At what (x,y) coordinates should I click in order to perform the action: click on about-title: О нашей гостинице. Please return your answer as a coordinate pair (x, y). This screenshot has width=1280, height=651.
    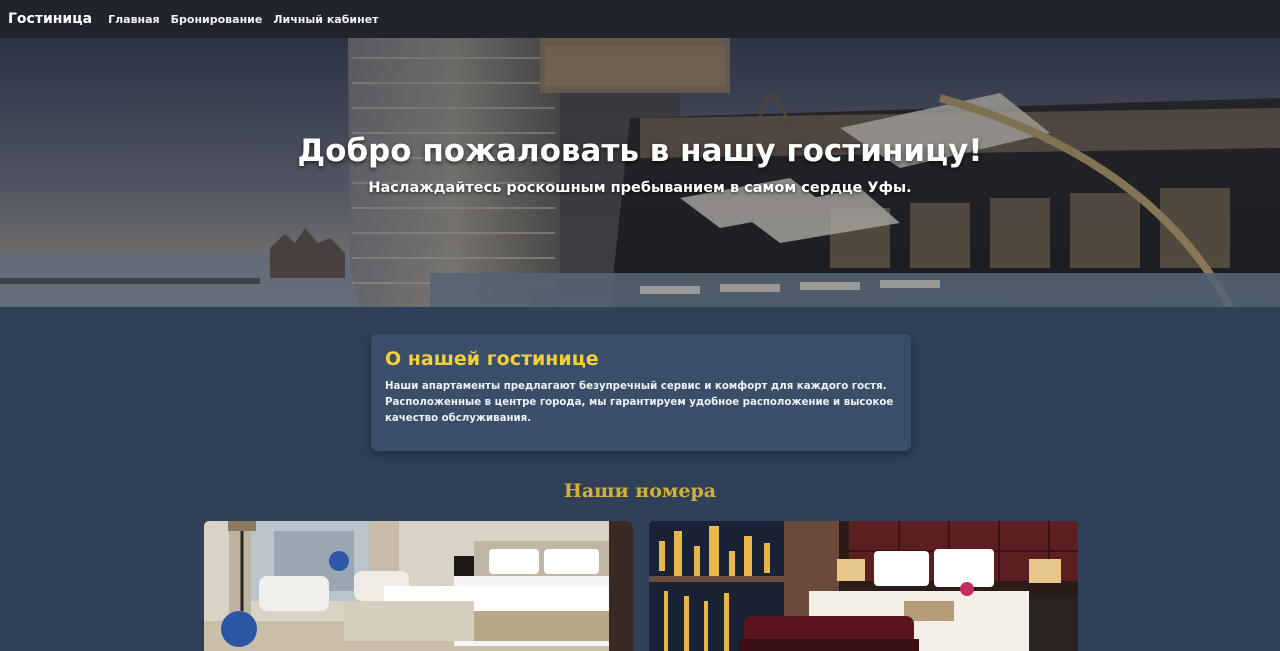
    Looking at the image, I should click on (492, 359).